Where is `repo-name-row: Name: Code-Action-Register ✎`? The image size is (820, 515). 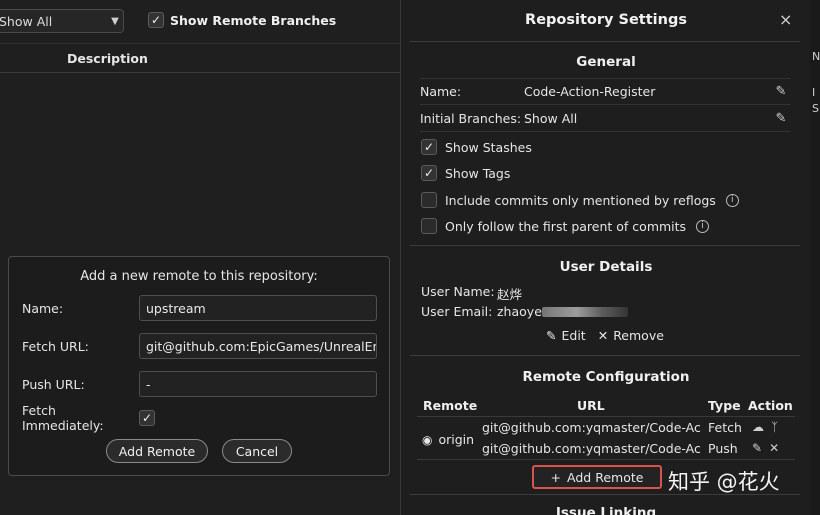
repo-name-row: Name: Code-Action-Register ✎ is located at coordinates (605, 91).